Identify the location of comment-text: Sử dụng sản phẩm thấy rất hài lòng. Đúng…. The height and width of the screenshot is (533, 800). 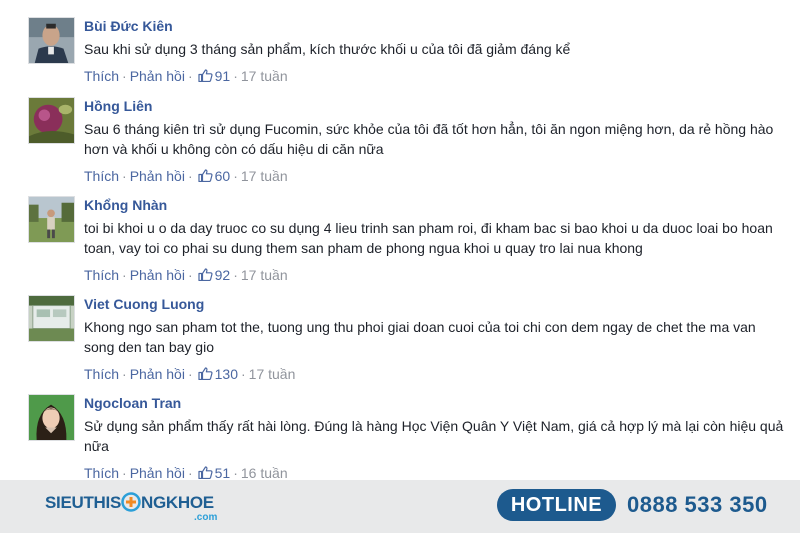
(434, 436).